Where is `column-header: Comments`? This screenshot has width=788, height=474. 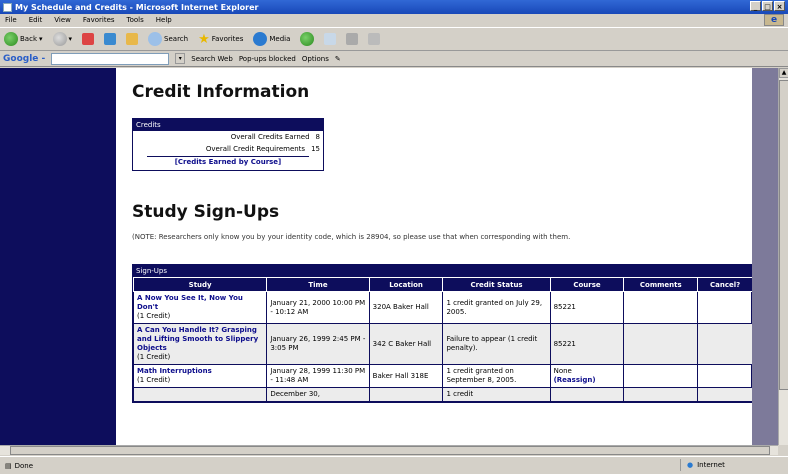 column-header: Comments is located at coordinates (661, 284).